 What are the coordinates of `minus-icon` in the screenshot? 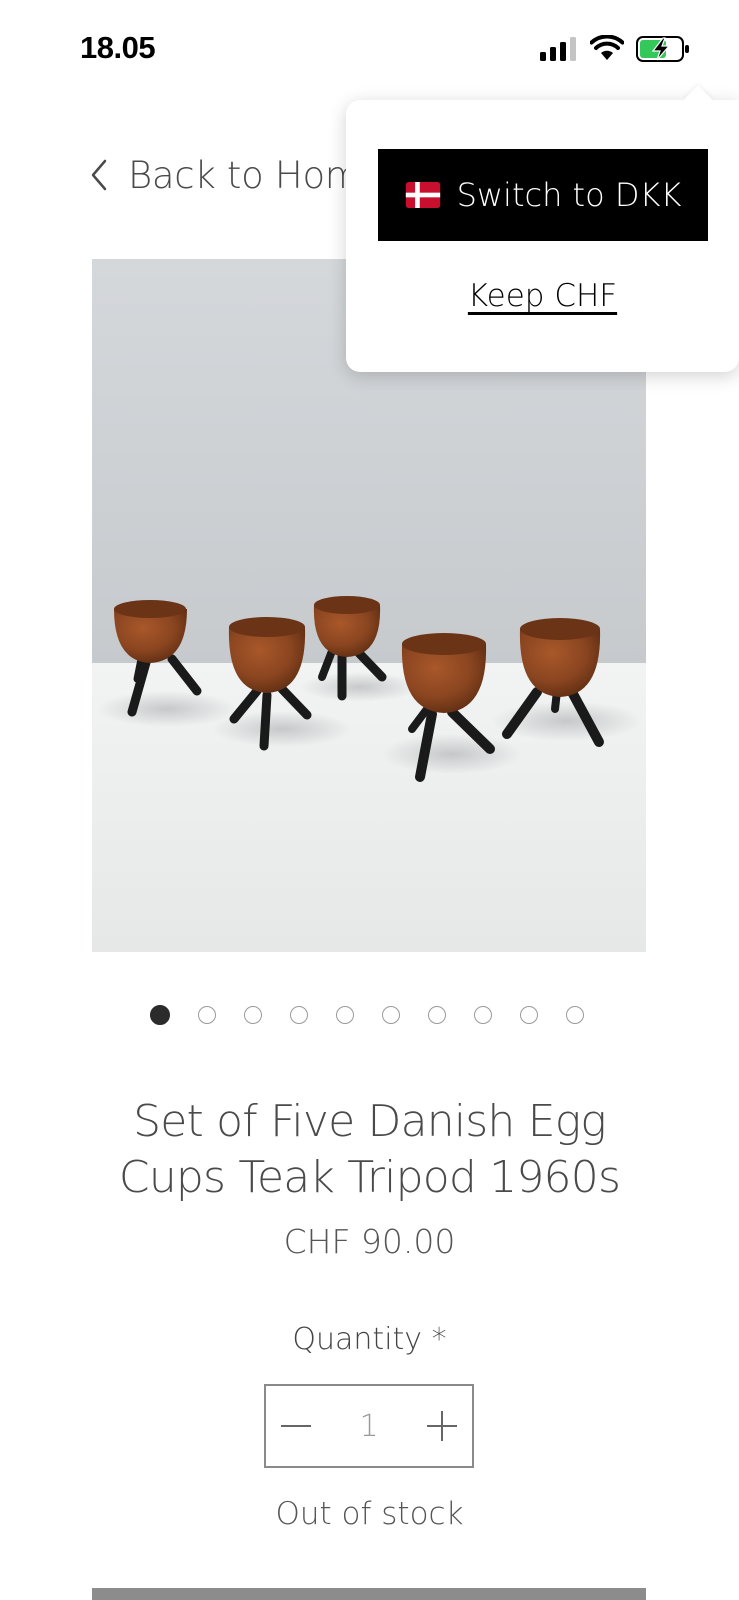 It's located at (296, 1426).